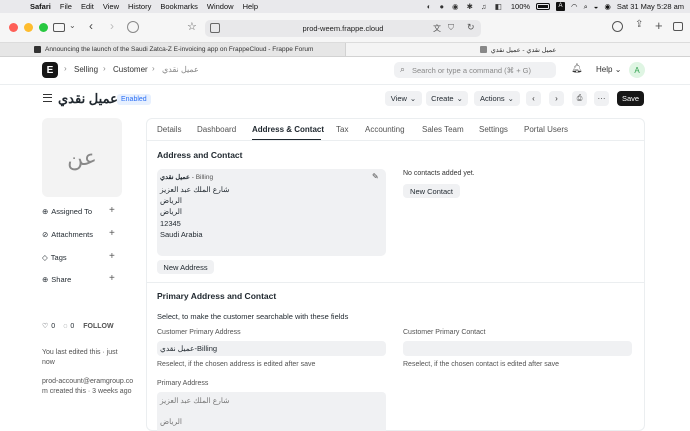 This screenshot has width=690, height=431. I want to click on view-button: View ⌄, so click(403, 98).